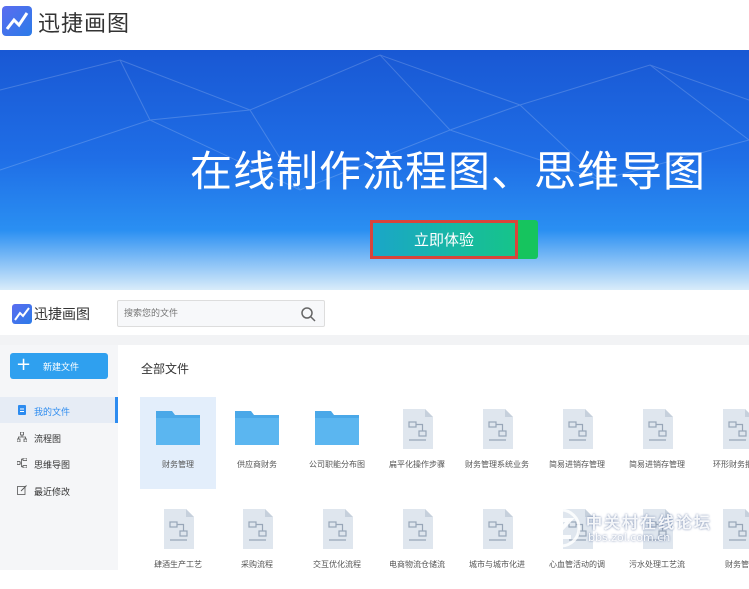  I want to click on file-name-label: 电商物流仓储流, so click(417, 564).